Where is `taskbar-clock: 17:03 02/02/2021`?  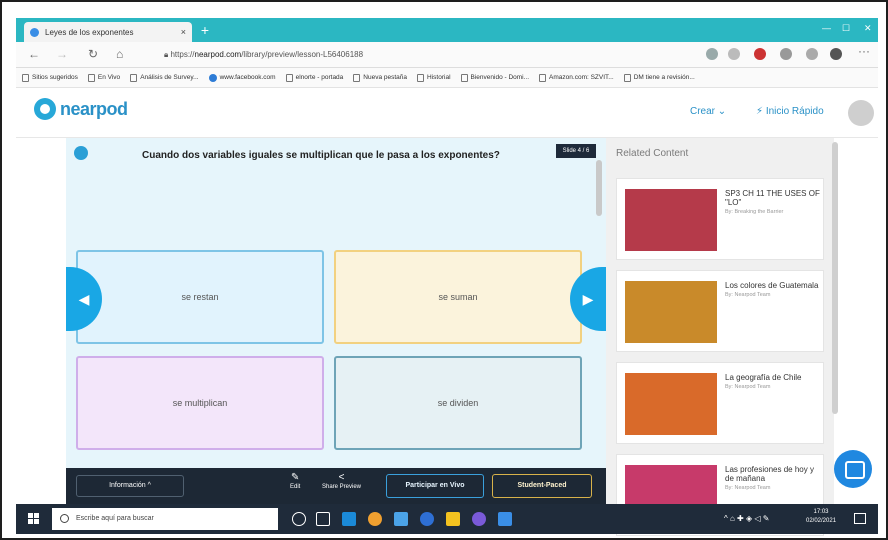 taskbar-clock: 17:03 02/02/2021 is located at coordinates (821, 517).